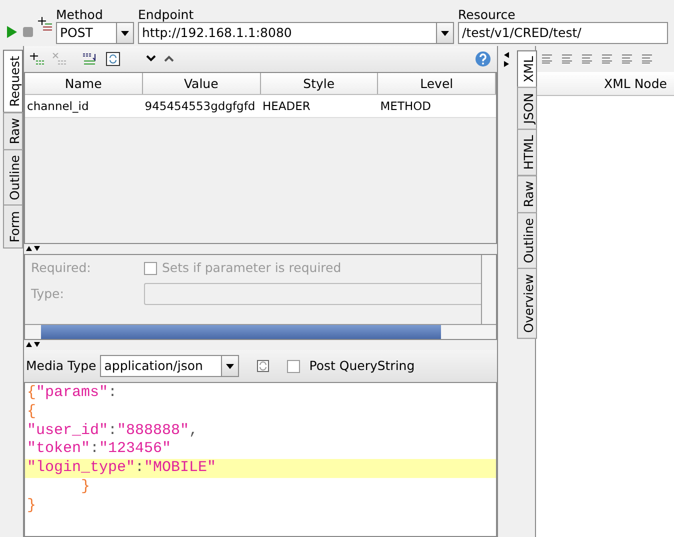  I want to click on endpoint-field: http://192.168.1.1:8080, so click(287, 33).